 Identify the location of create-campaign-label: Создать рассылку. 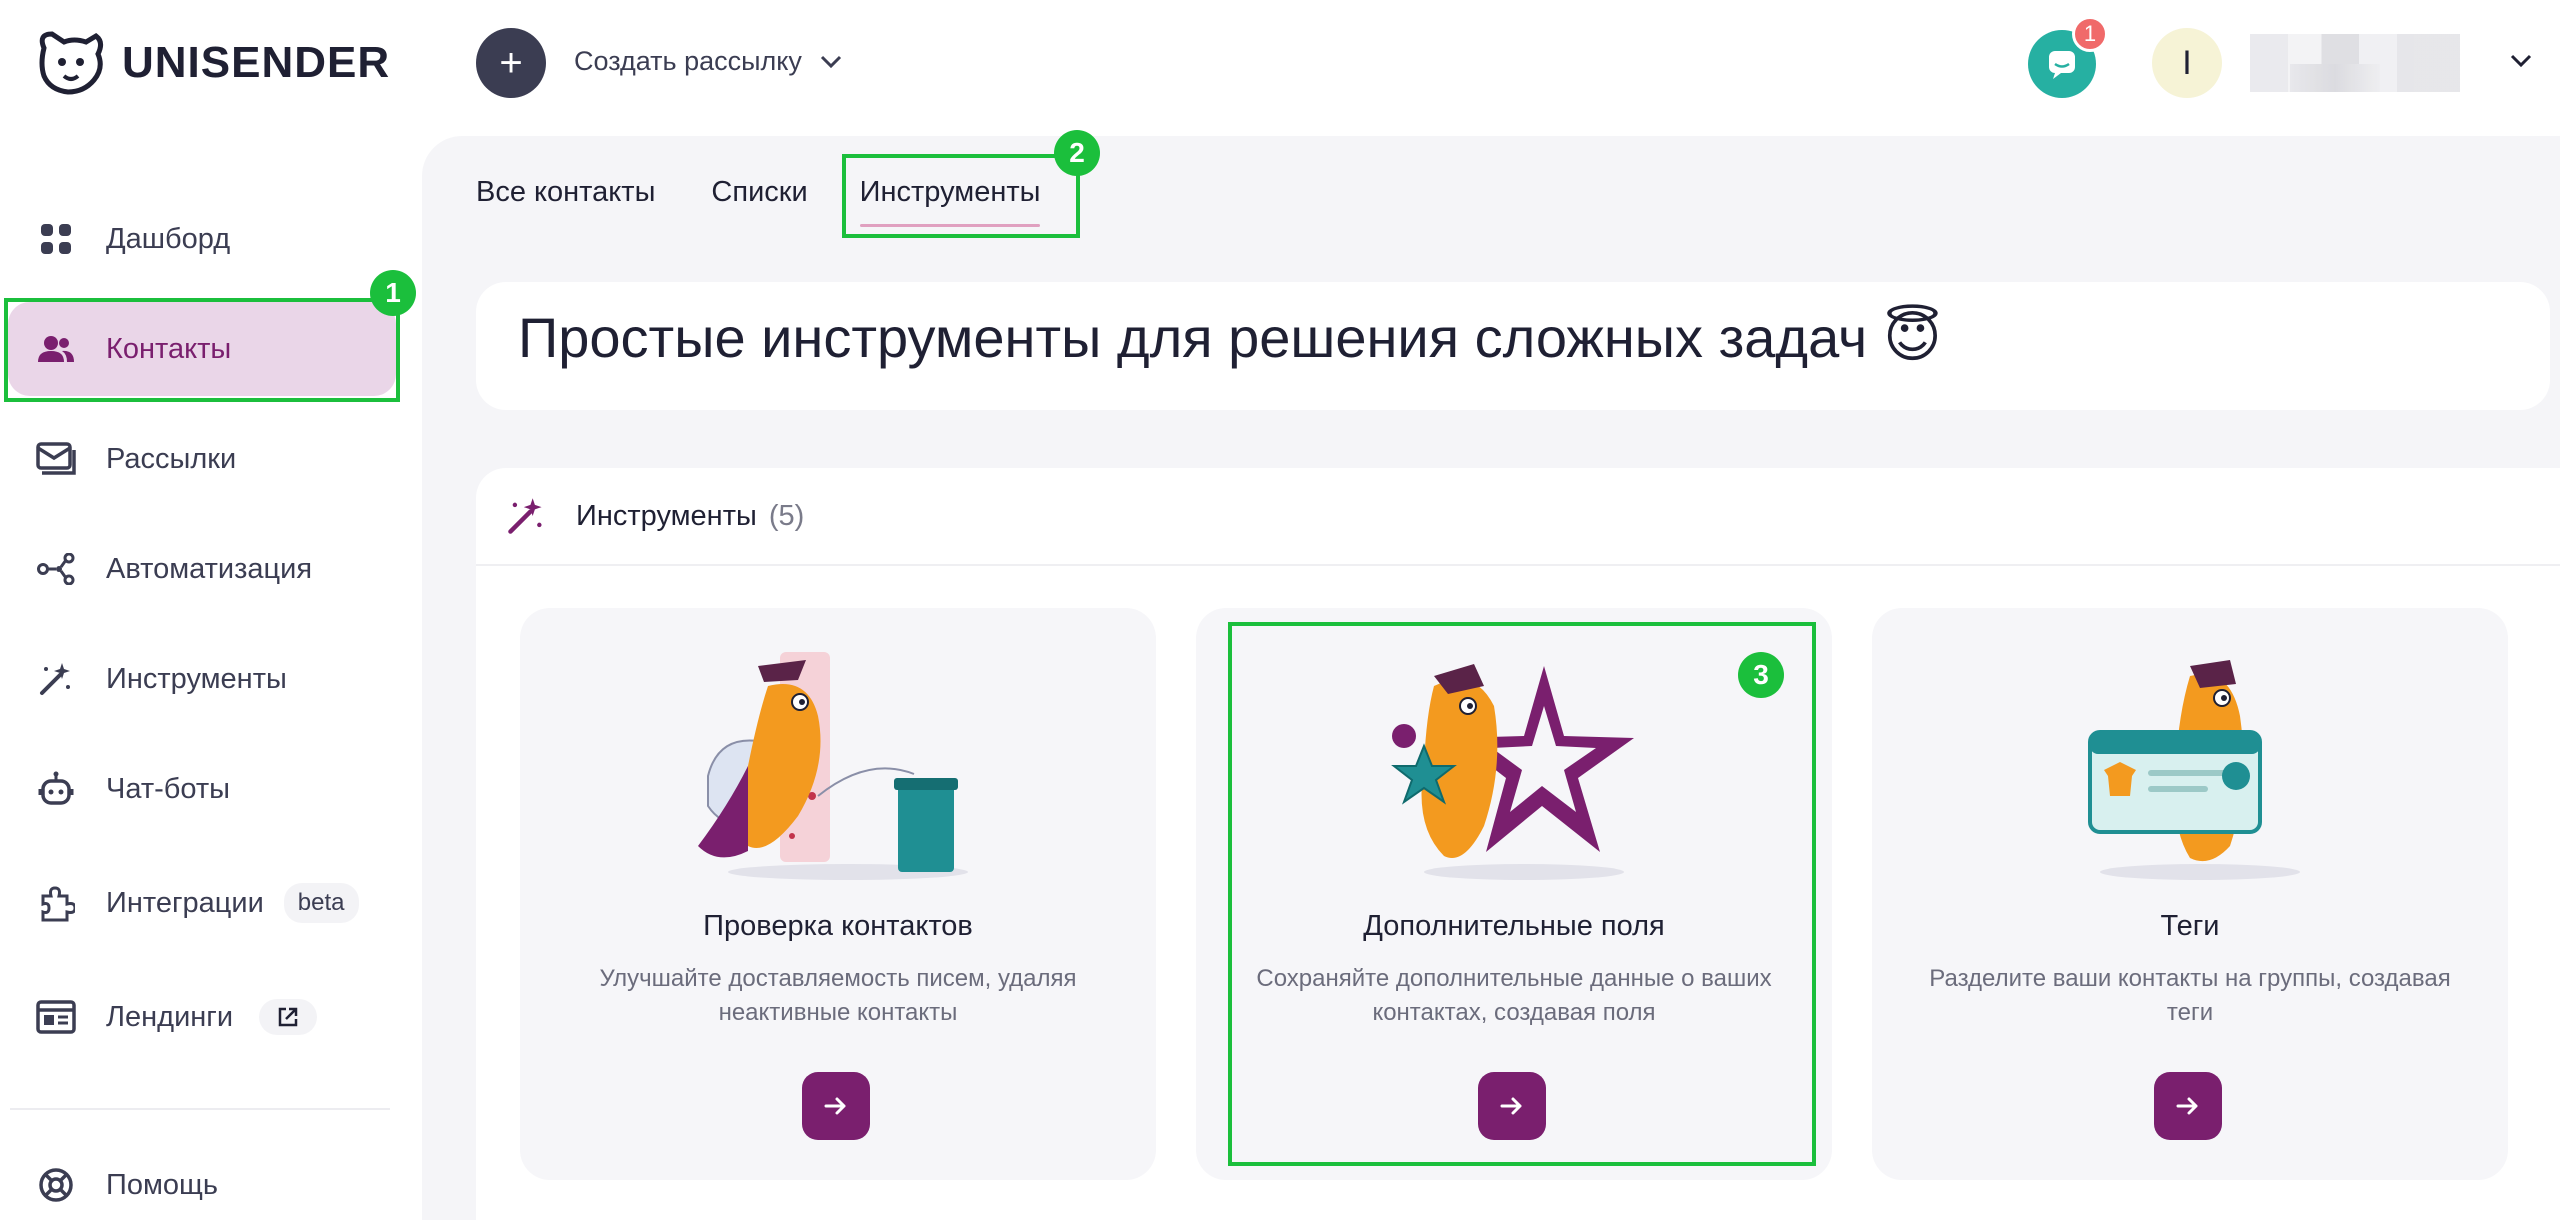
(688, 61).